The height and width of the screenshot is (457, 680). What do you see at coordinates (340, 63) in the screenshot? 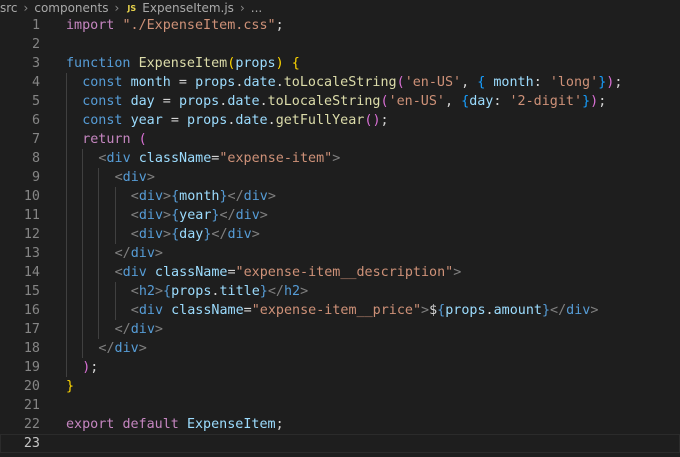
I see `code-line: 3 function ExpenseItem(props) {` at bounding box center [340, 63].